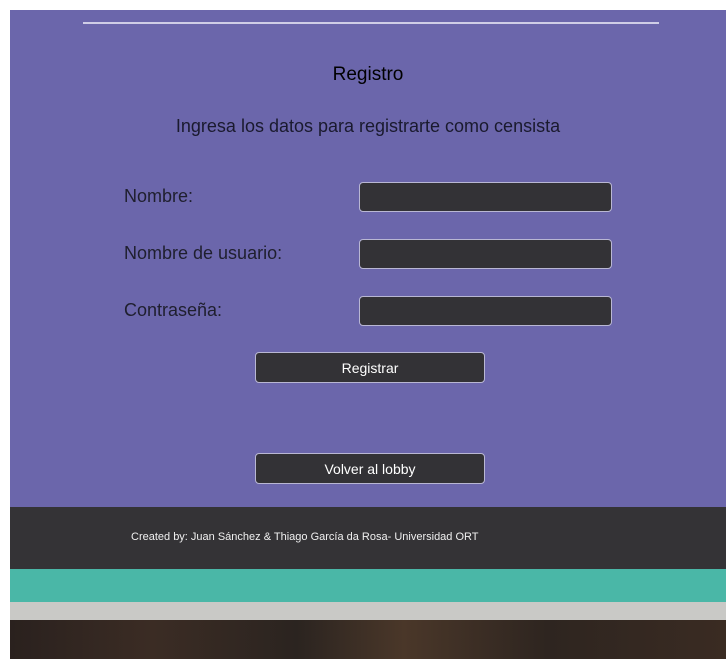  What do you see at coordinates (203, 253) in the screenshot?
I see `username-label: Nombre de usuario:` at bounding box center [203, 253].